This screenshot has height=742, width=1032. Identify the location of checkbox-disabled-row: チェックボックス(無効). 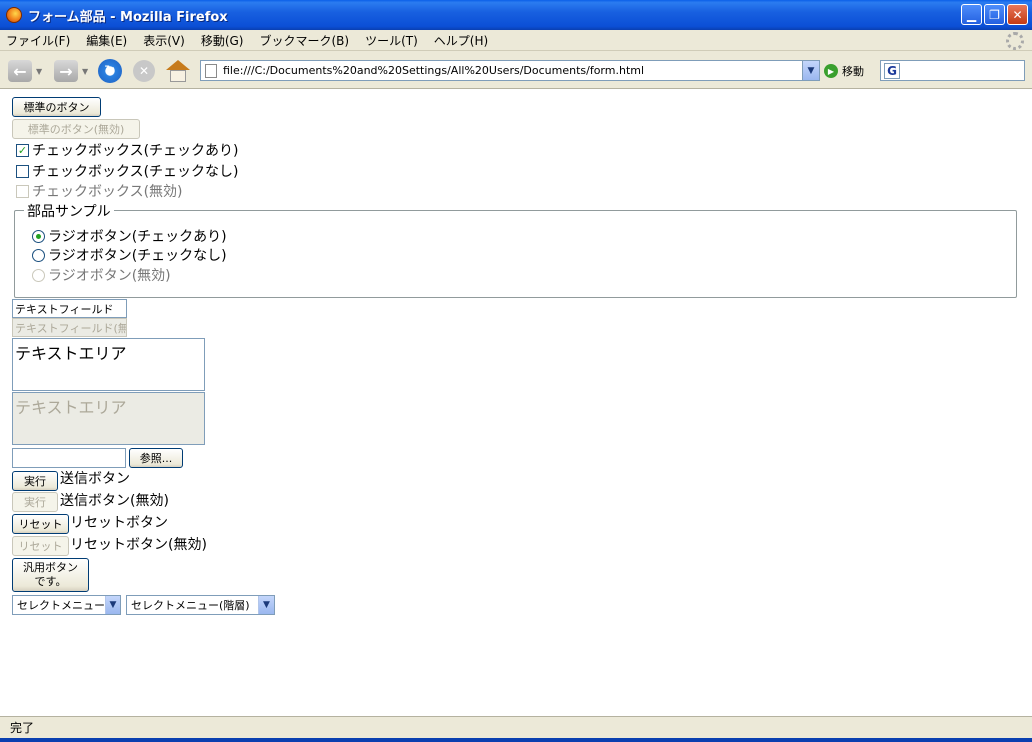
(99, 191).